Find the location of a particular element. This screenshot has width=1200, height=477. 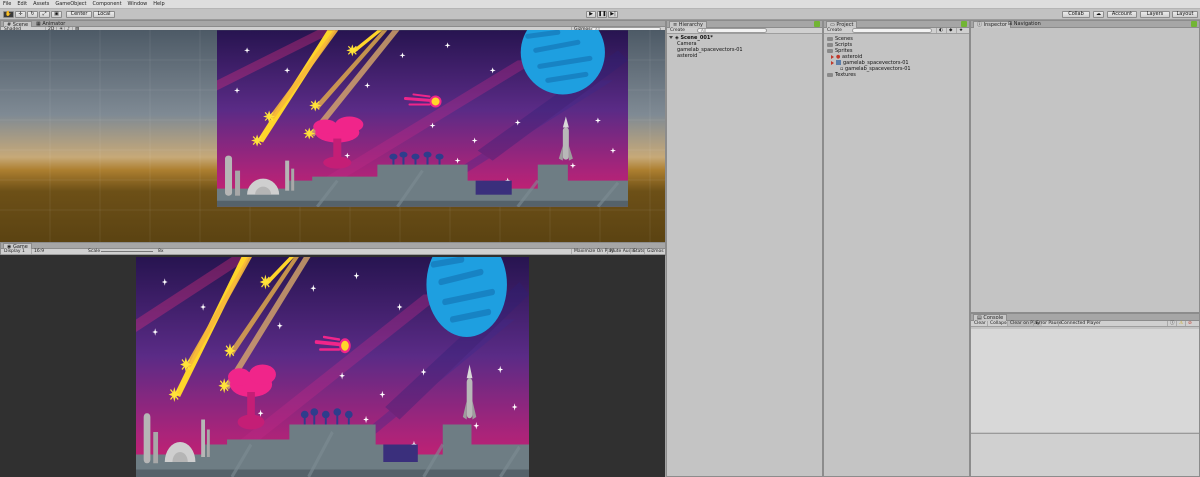

collab-label: Collab is located at coordinates (1076, 14).